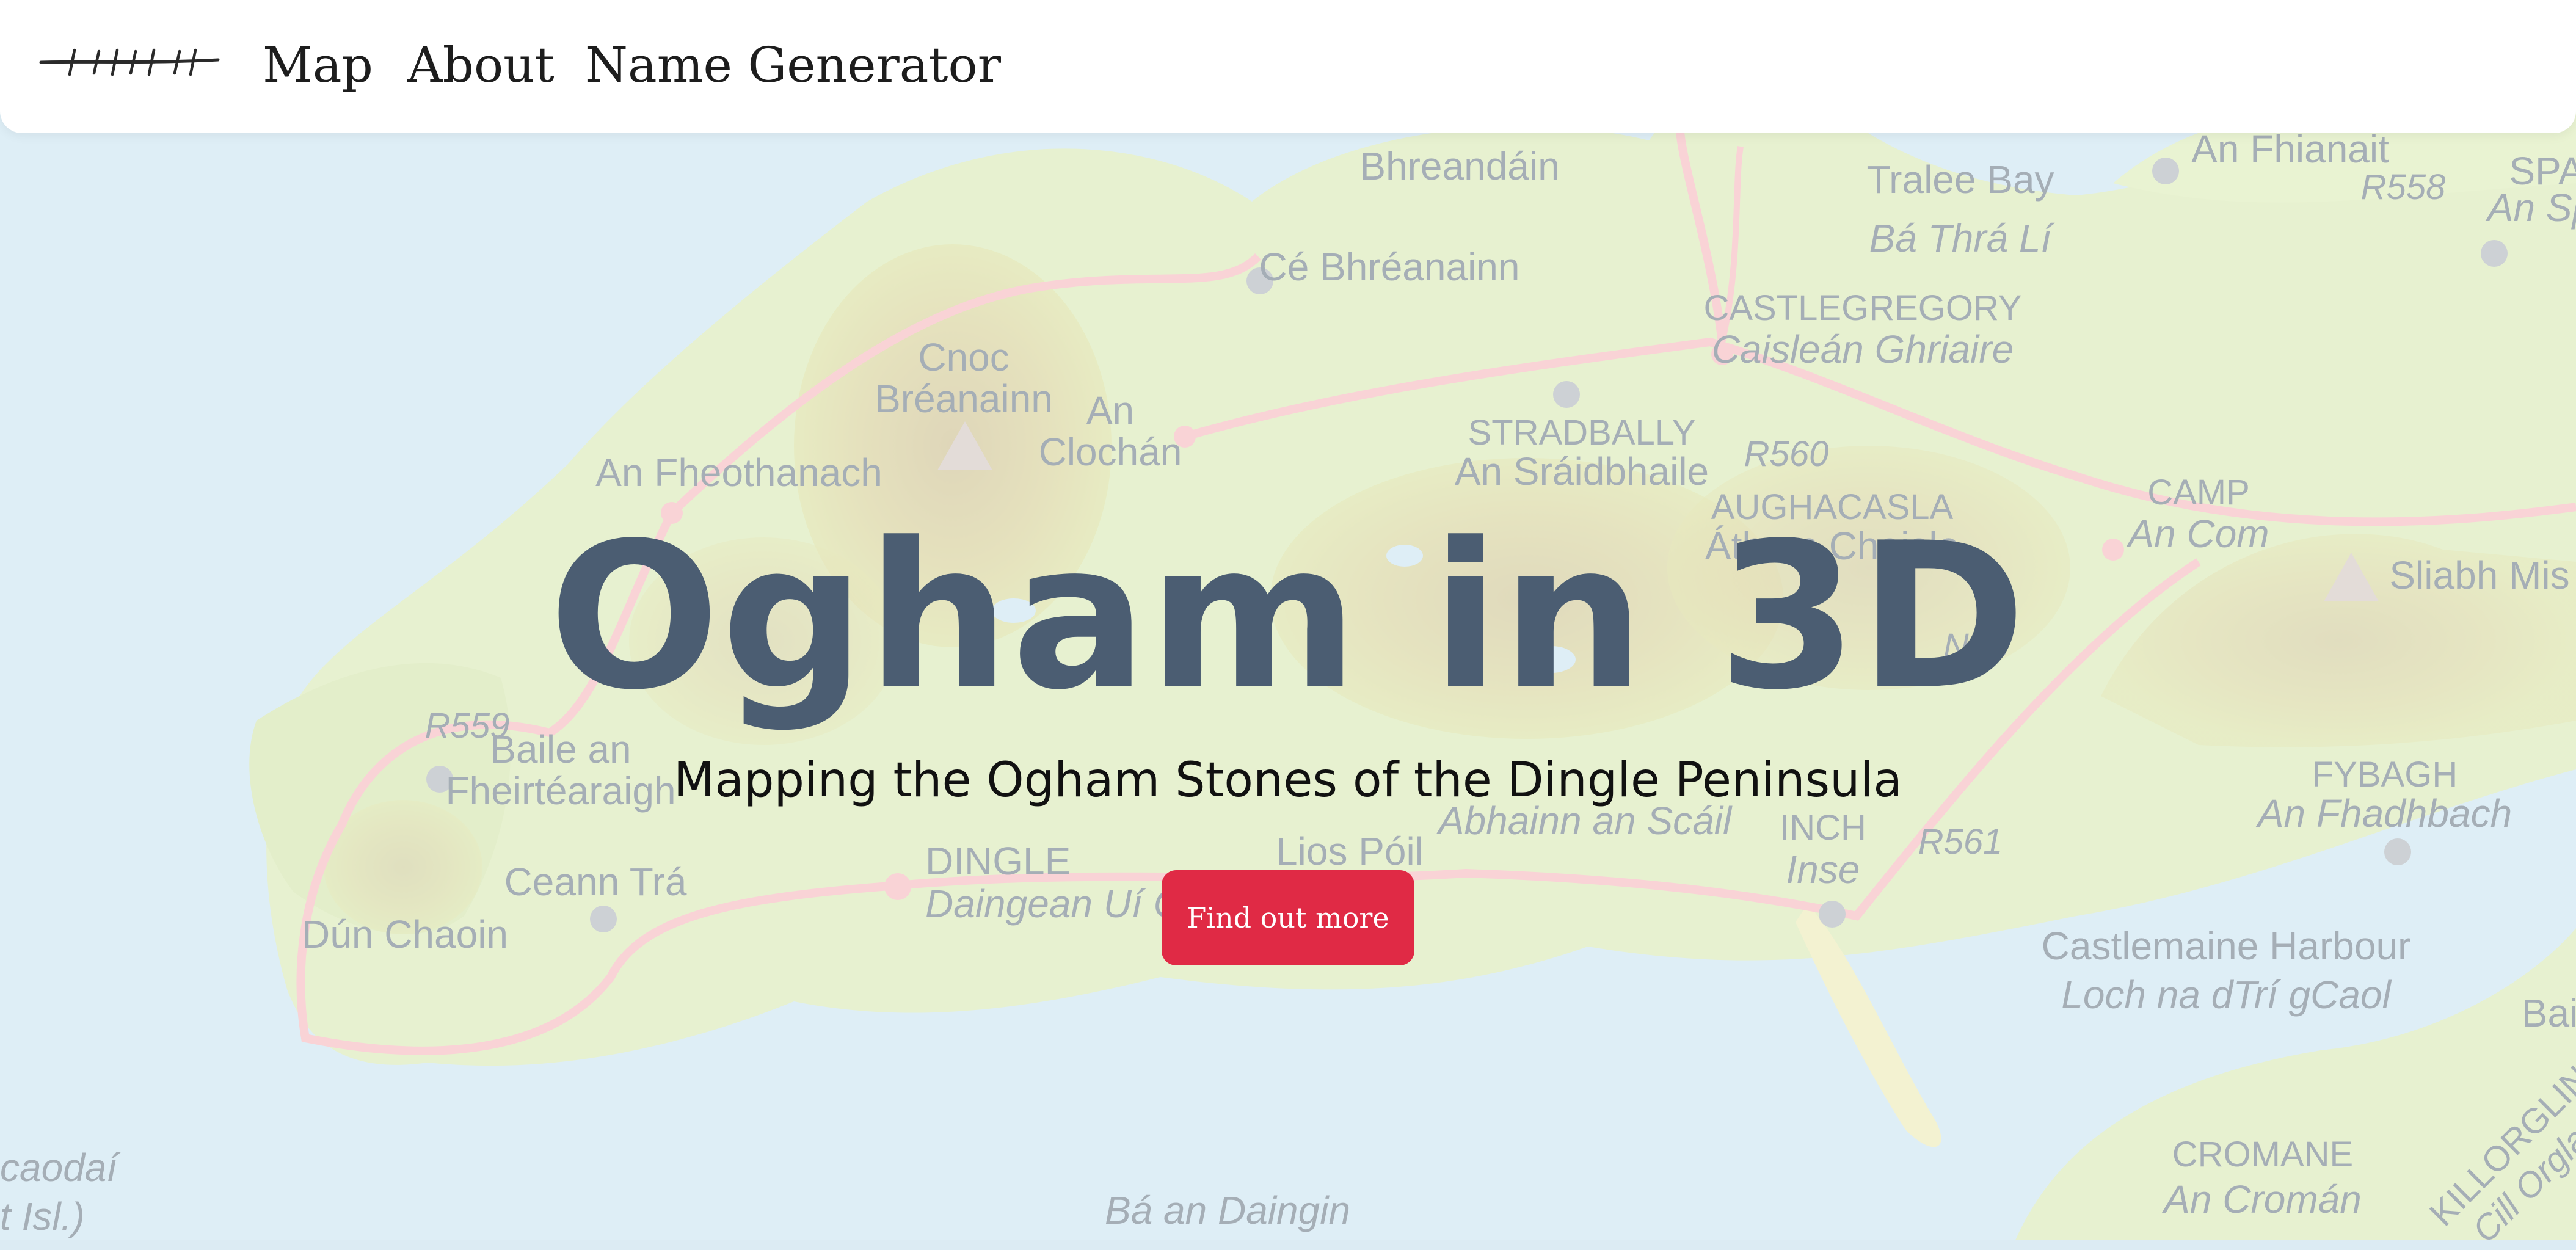  I want to click on map-label: Bá an Daingin, so click(1227, 1210).